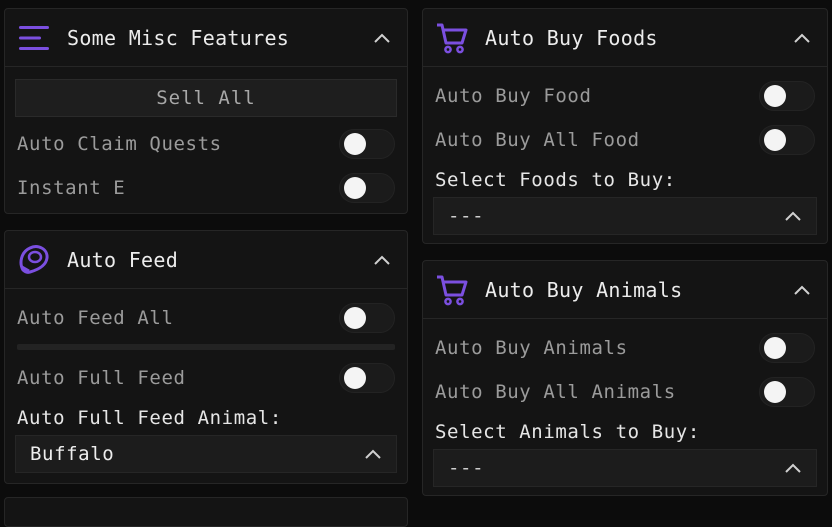 The height and width of the screenshot is (527, 832). Describe the element at coordinates (555, 392) in the screenshot. I see `toggle-label: Auto Buy All Animals` at that location.